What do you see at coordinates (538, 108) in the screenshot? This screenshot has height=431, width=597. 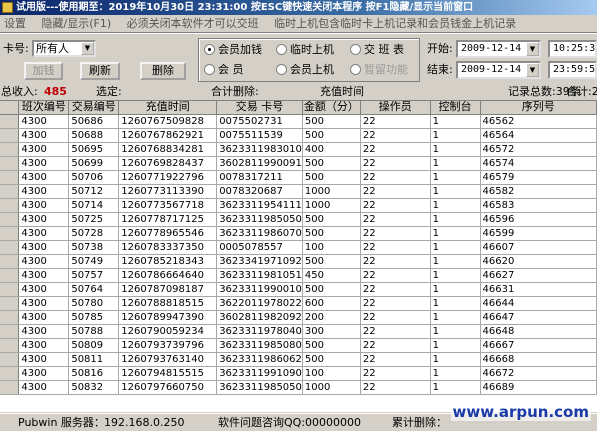 I see `column-header: 序列号` at bounding box center [538, 108].